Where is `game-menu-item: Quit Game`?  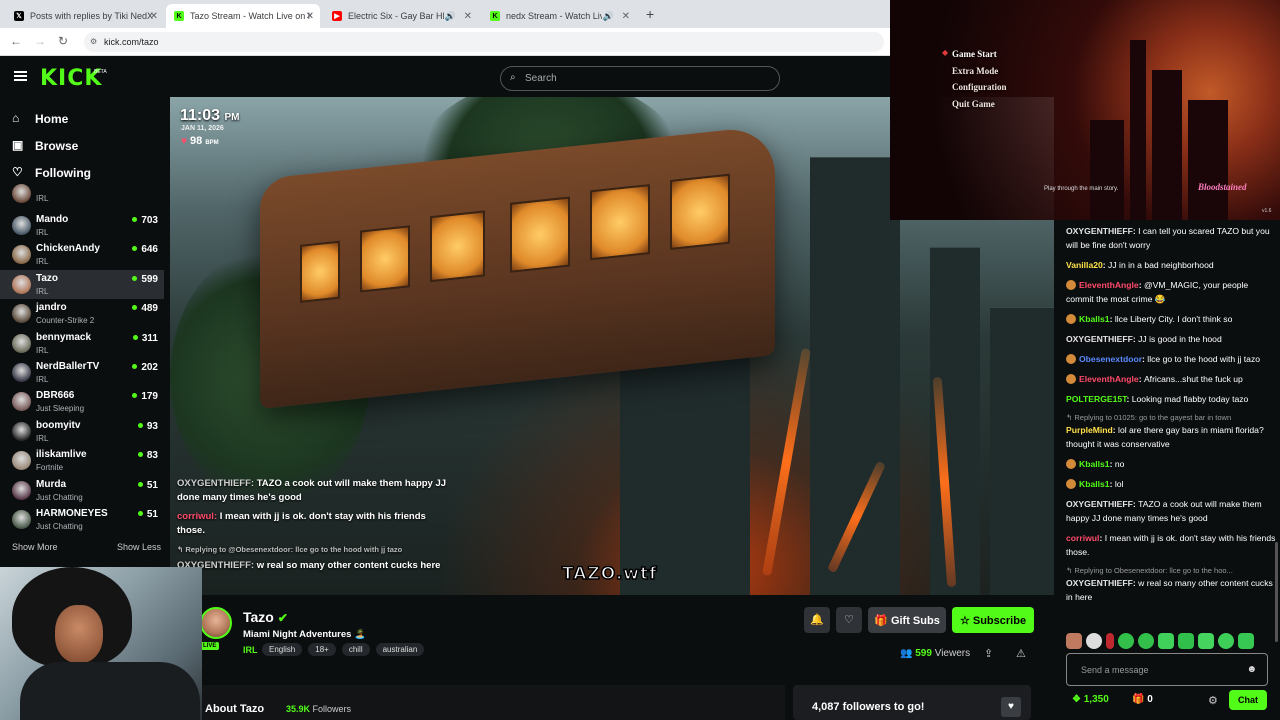 game-menu-item: Quit Game is located at coordinates (979, 104).